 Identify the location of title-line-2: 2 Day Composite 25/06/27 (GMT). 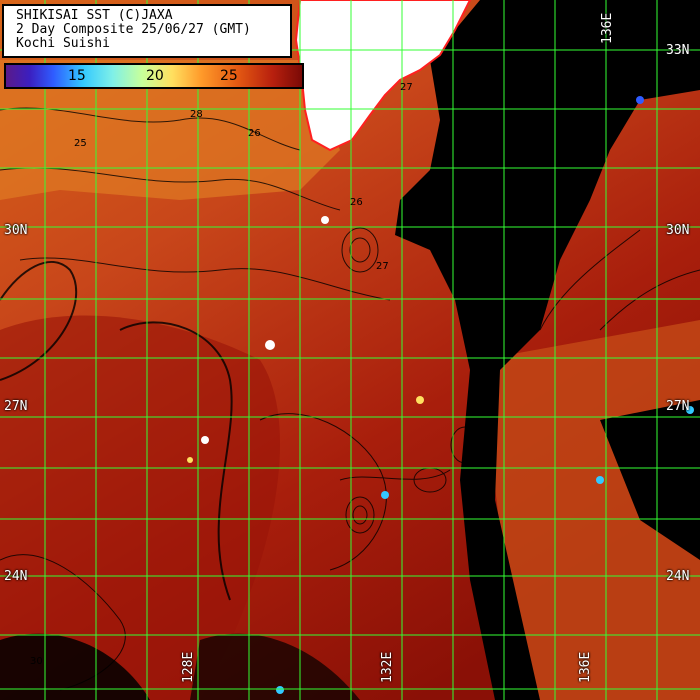
(133, 29).